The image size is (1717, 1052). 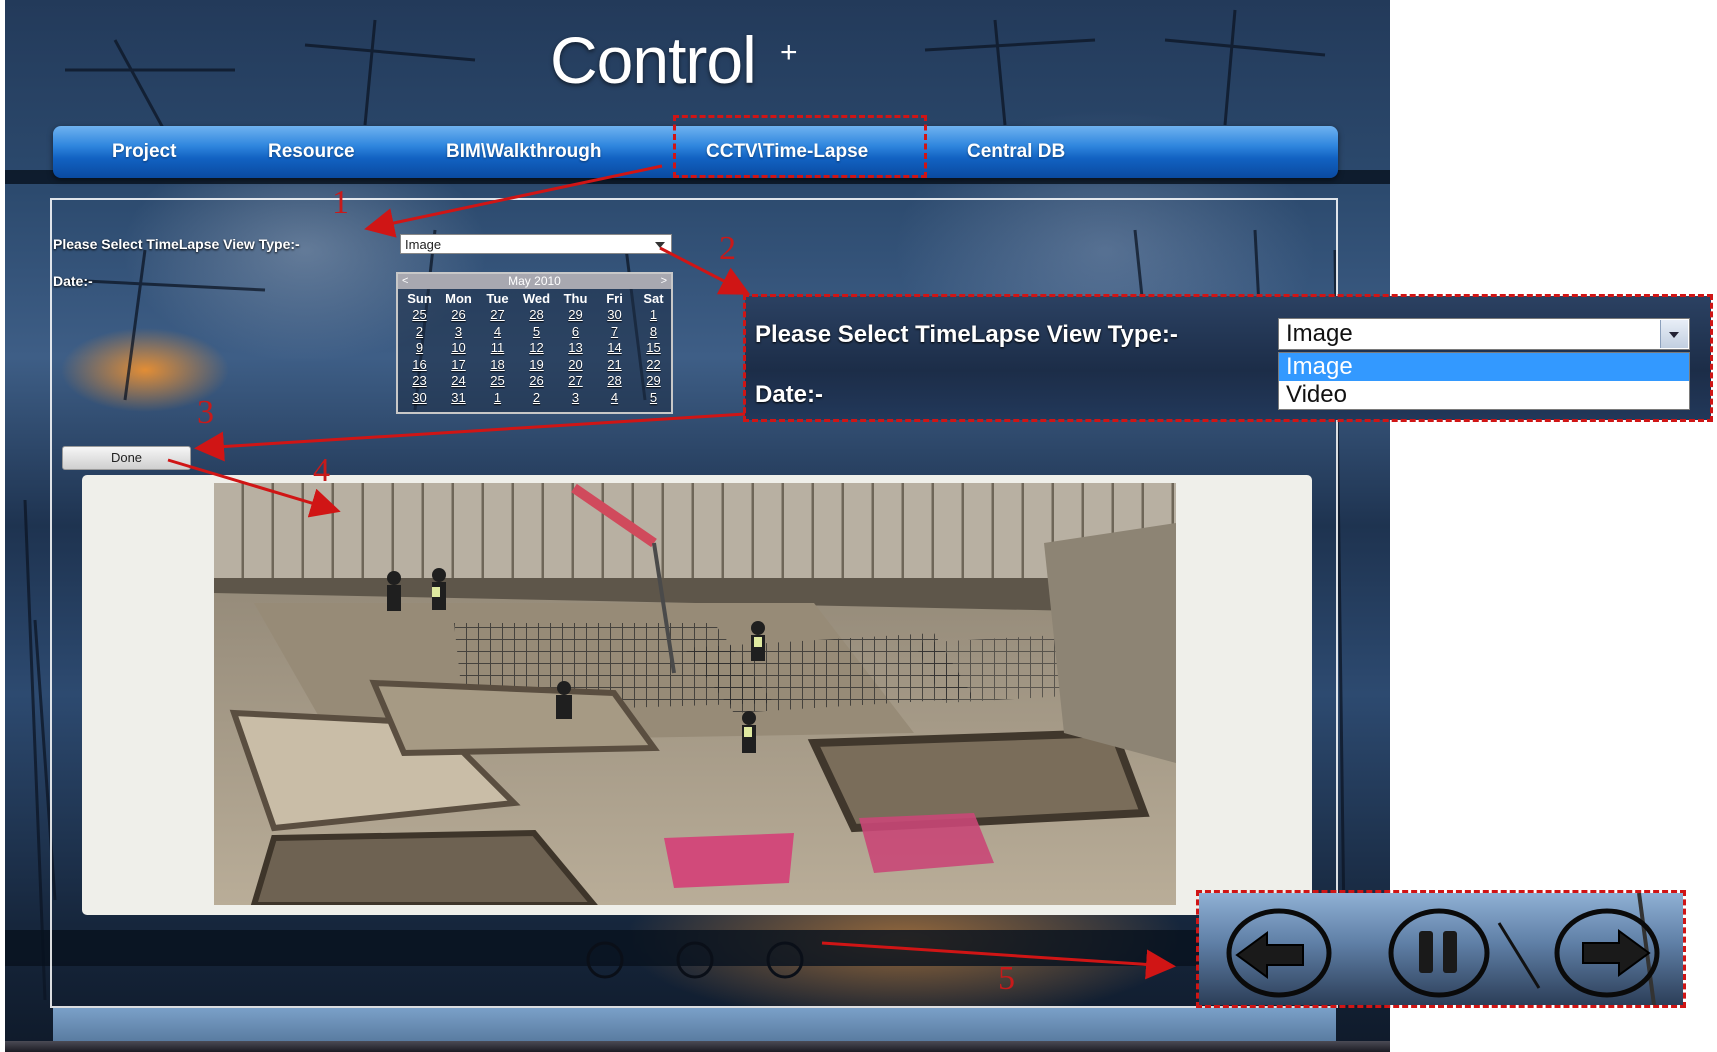 What do you see at coordinates (1016, 152) in the screenshot?
I see `nav-central-db: Central DB` at bounding box center [1016, 152].